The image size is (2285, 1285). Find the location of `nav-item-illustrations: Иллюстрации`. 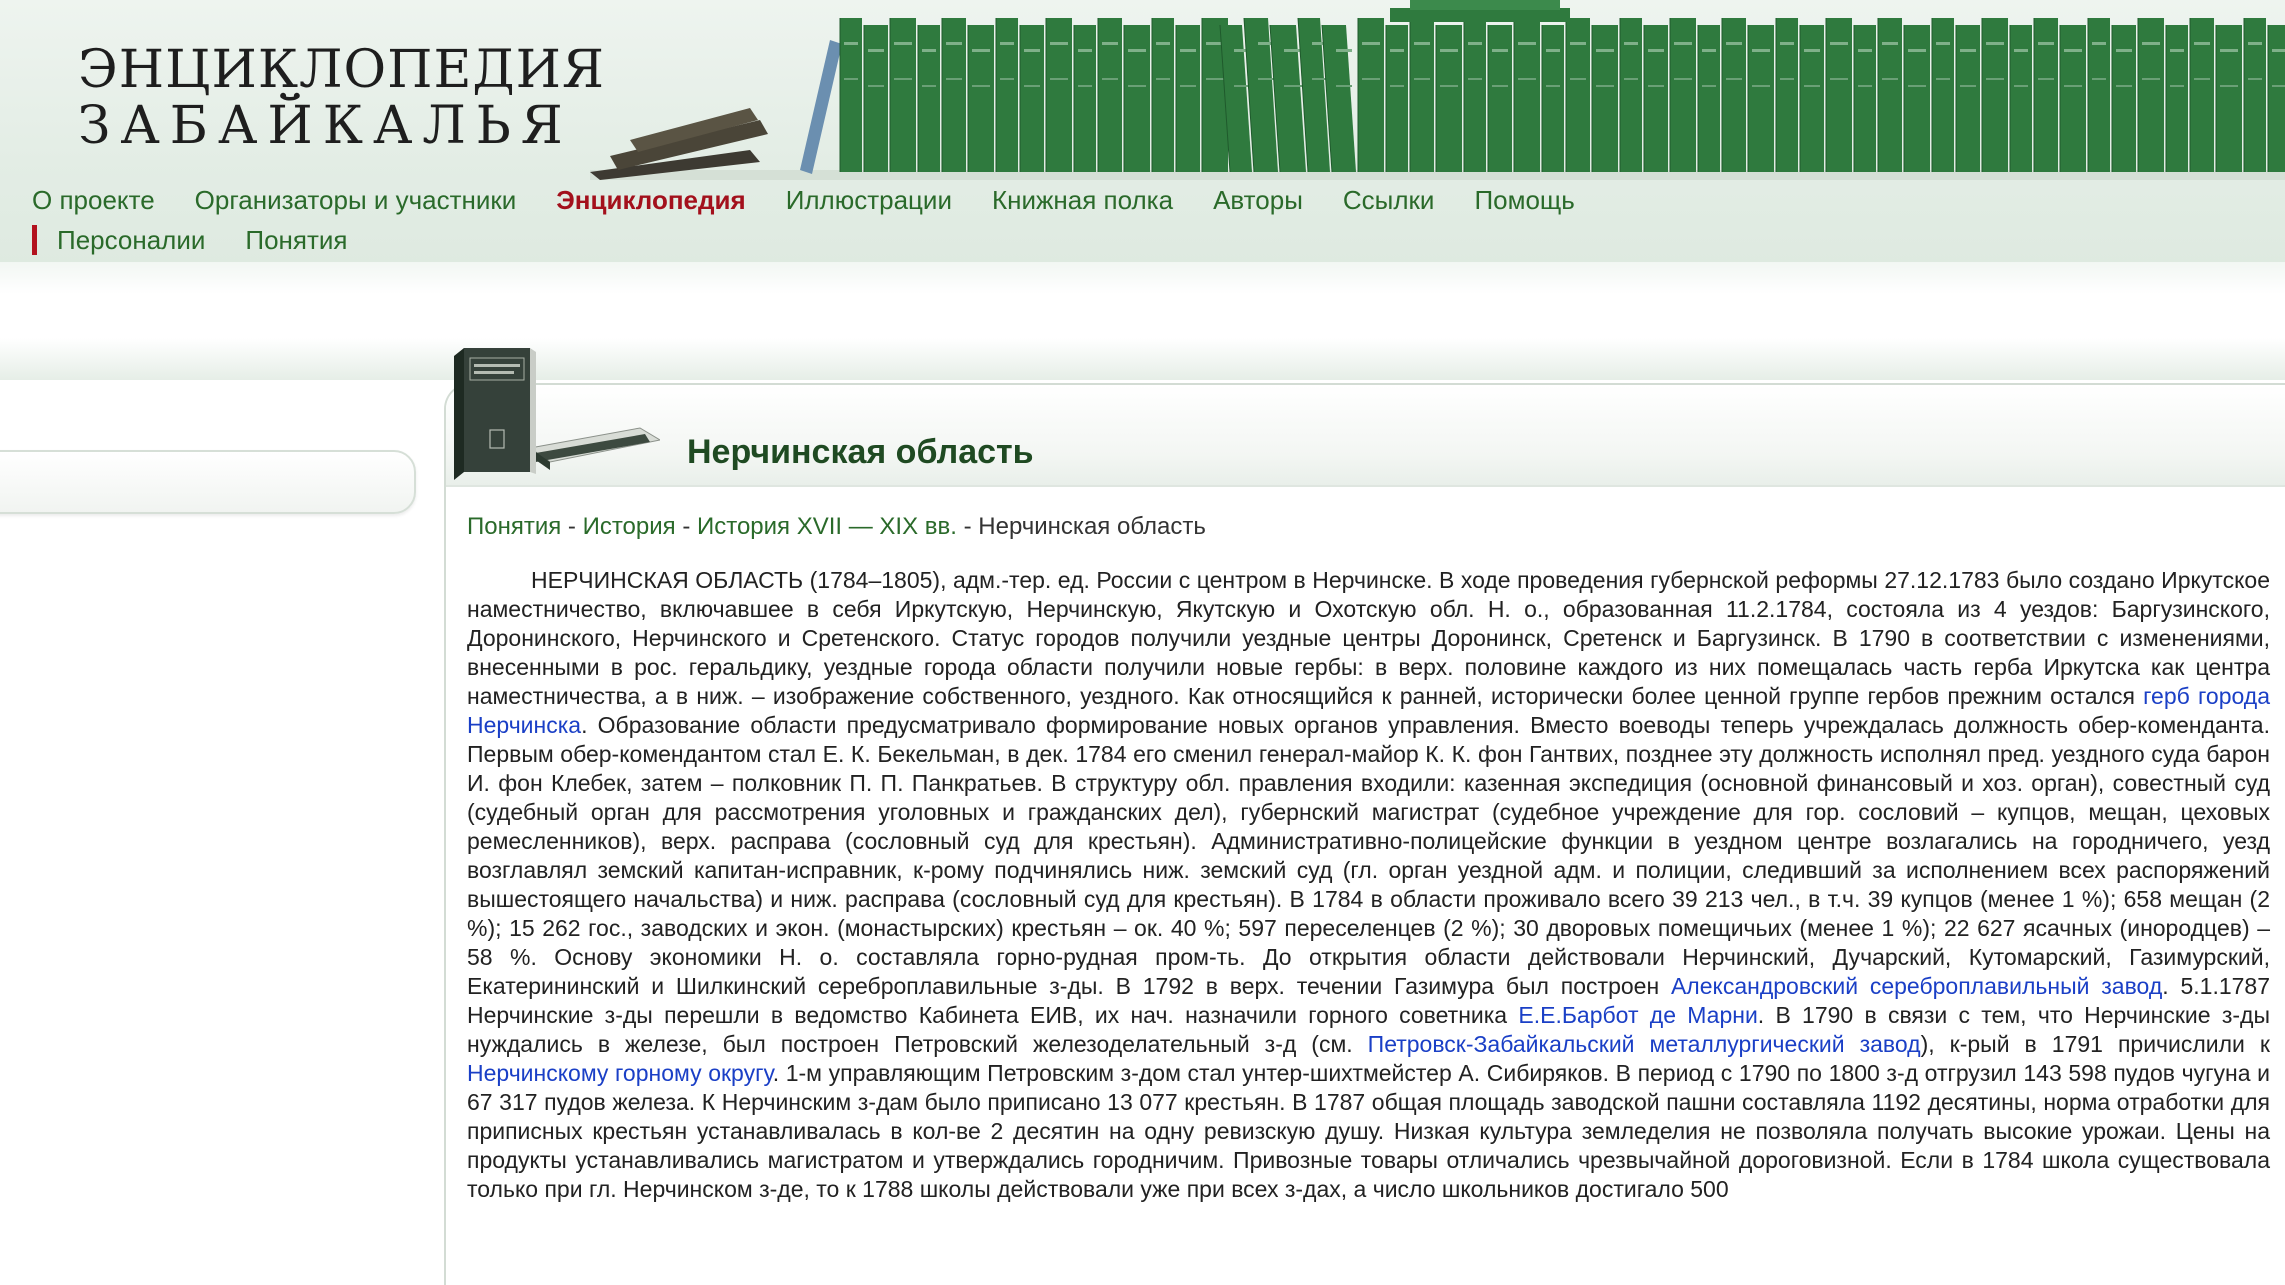

nav-item-illustrations: Иллюстрации is located at coordinates (869, 200).